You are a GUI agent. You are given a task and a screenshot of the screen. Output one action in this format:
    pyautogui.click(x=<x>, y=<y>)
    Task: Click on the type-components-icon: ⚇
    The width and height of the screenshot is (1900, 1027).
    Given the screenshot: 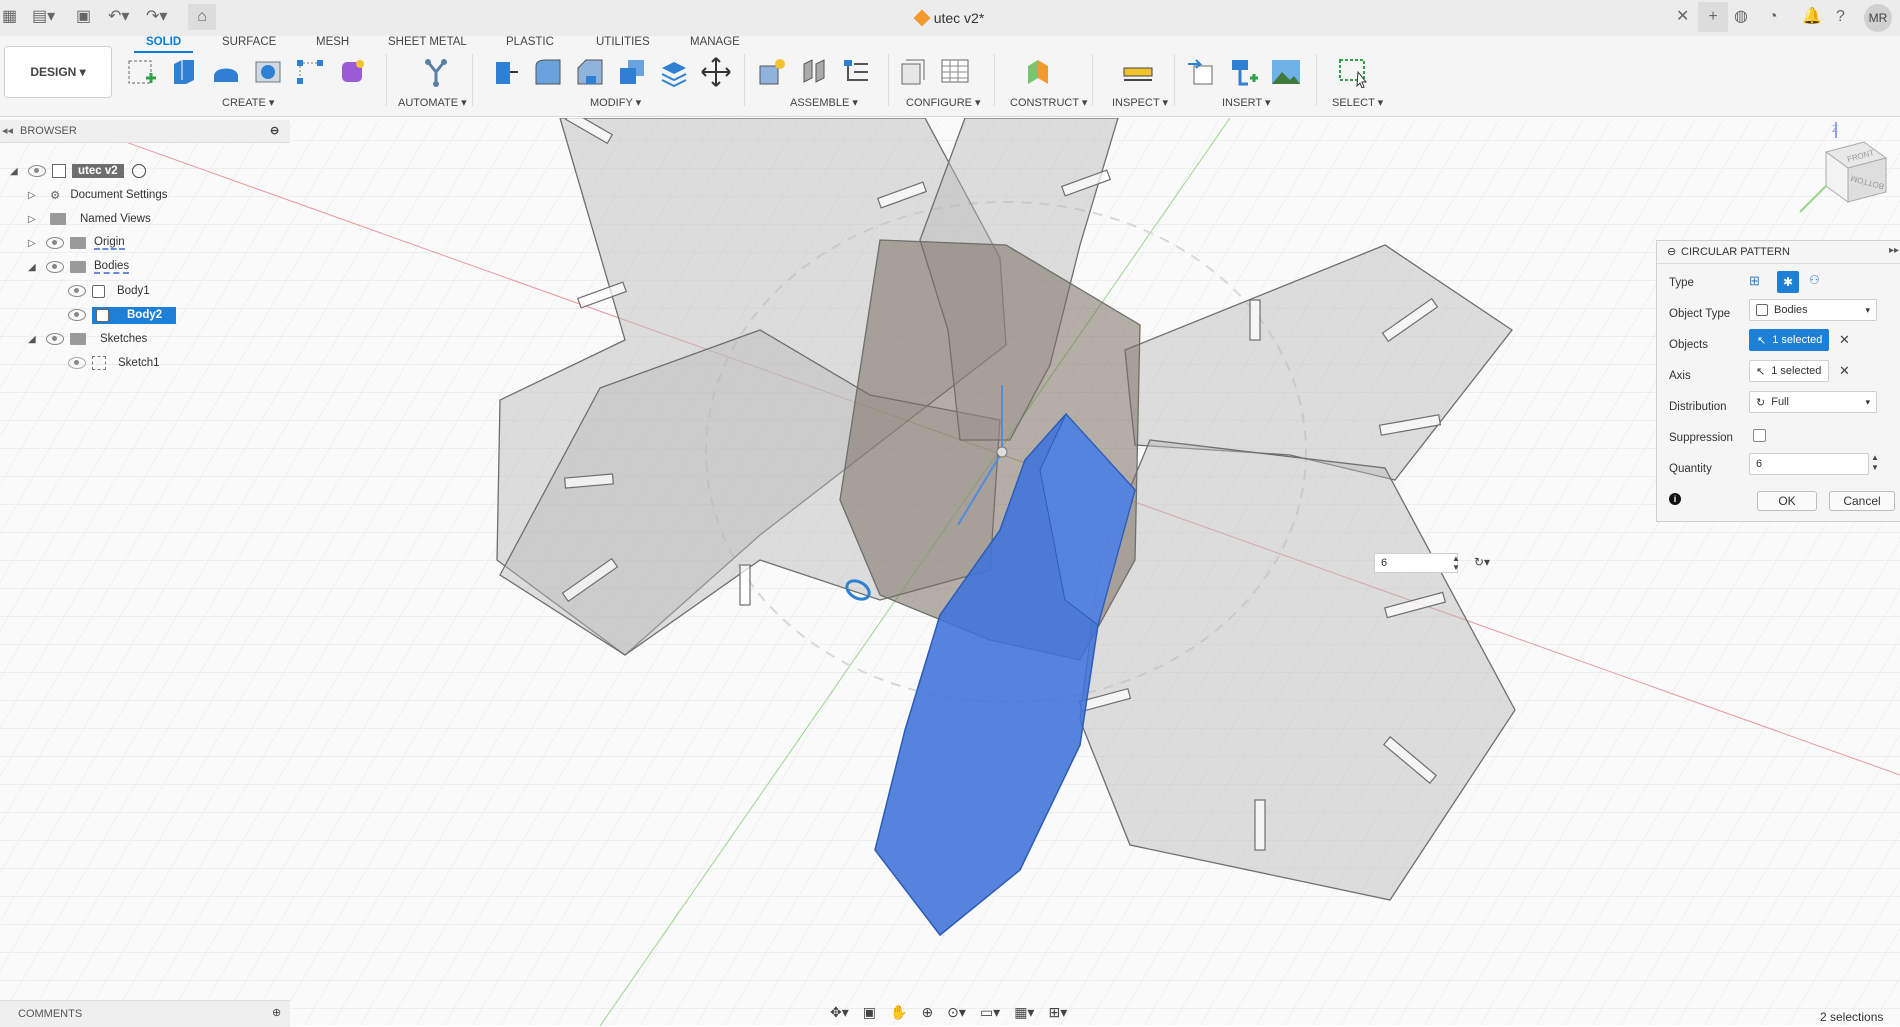 What is the action you would take?
    pyautogui.click(x=1818, y=282)
    